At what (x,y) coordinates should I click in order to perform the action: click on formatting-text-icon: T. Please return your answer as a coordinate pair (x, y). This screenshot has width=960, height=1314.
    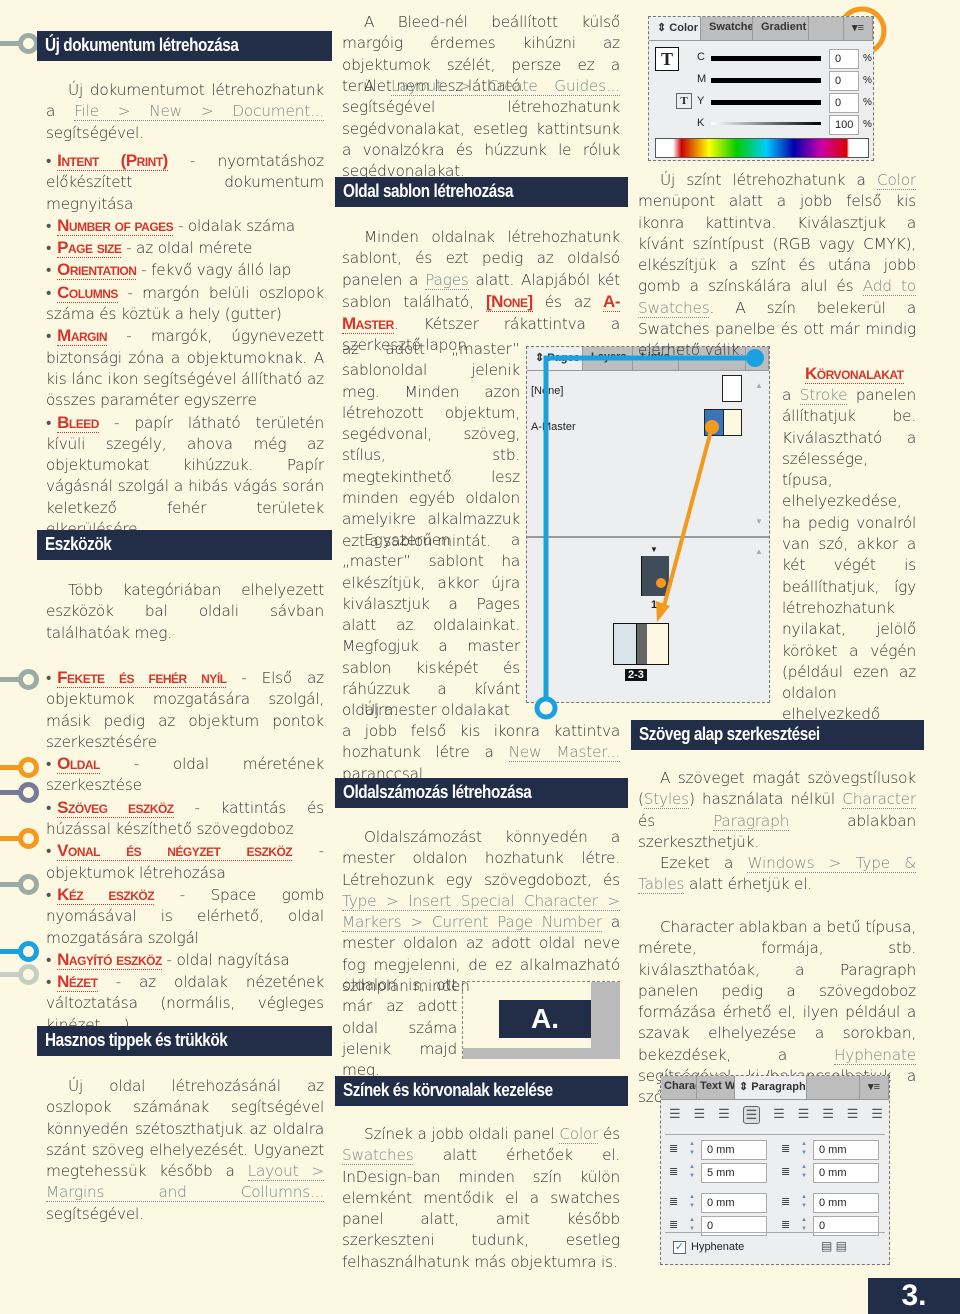
    Looking at the image, I should click on (684, 101).